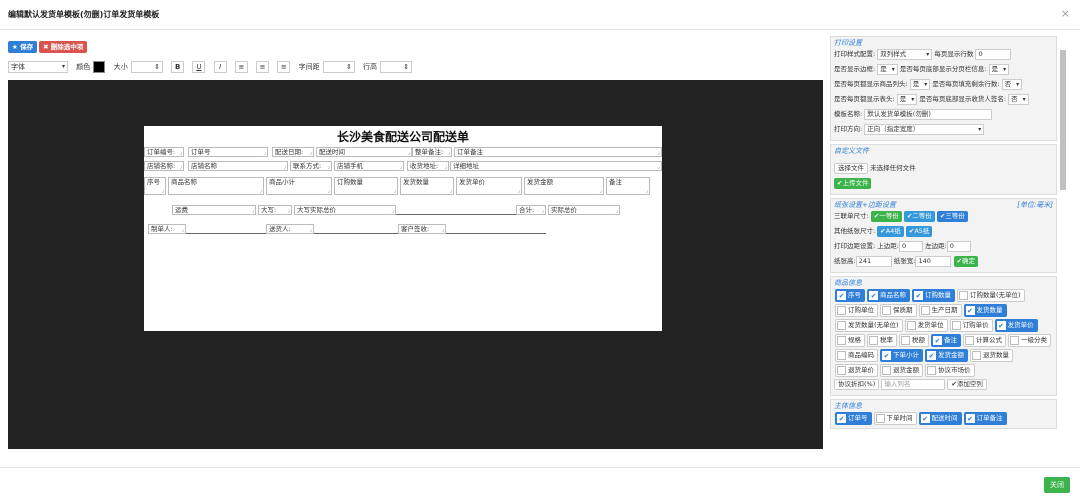 Image resolution: width=1080 pixels, height=500 pixels. Describe the element at coordinates (910, 246) in the screenshot. I see `top-margin-input: 0` at that location.